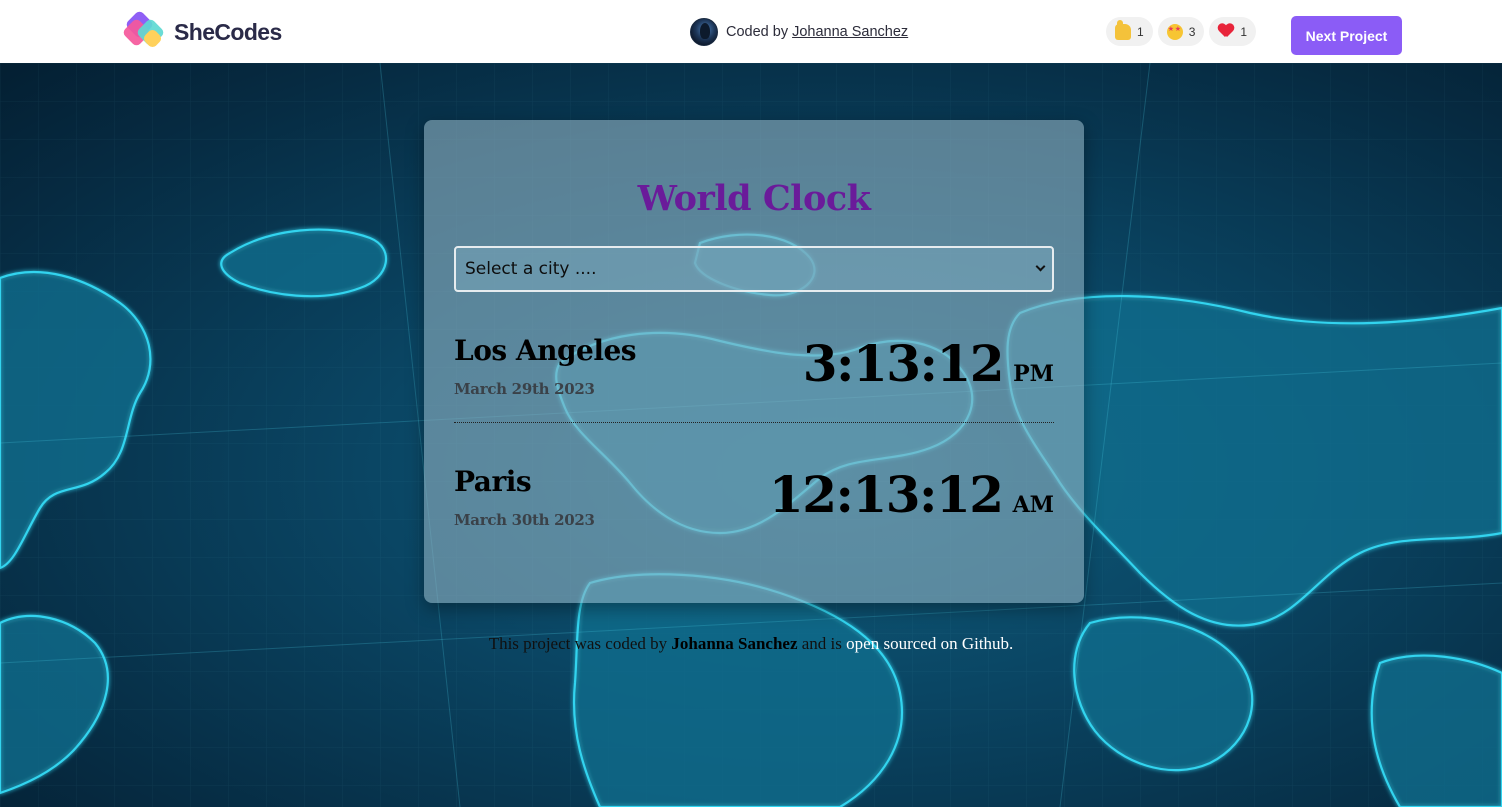 The height and width of the screenshot is (807, 1502). I want to click on city-date: March 30th 2023, so click(524, 520).